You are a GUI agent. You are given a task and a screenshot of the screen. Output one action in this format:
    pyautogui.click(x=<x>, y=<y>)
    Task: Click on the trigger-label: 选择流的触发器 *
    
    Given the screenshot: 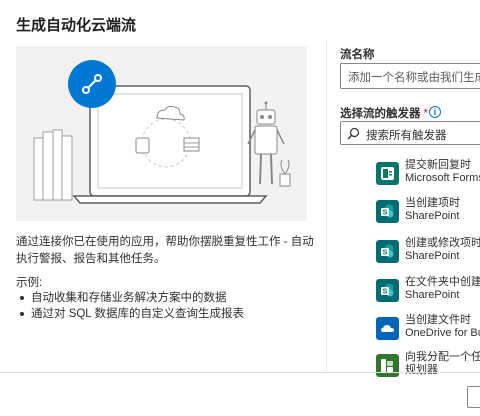 What is the action you would take?
    pyautogui.click(x=384, y=114)
    